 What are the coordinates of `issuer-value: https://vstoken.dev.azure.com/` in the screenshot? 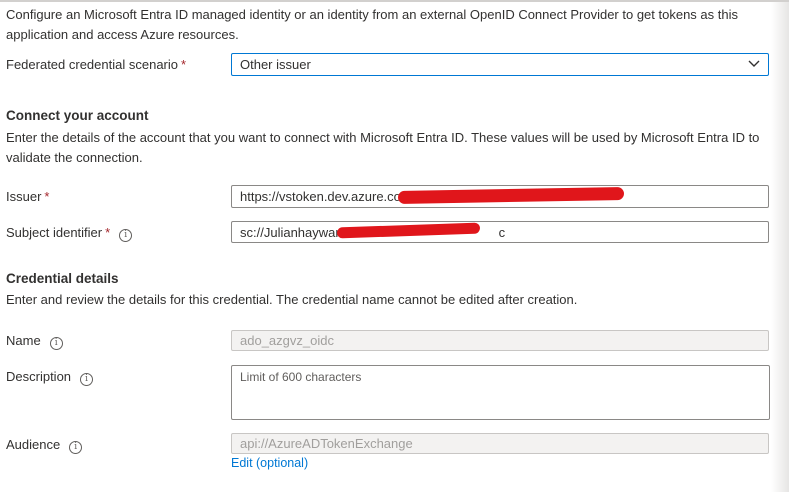 It's located at (328, 196).